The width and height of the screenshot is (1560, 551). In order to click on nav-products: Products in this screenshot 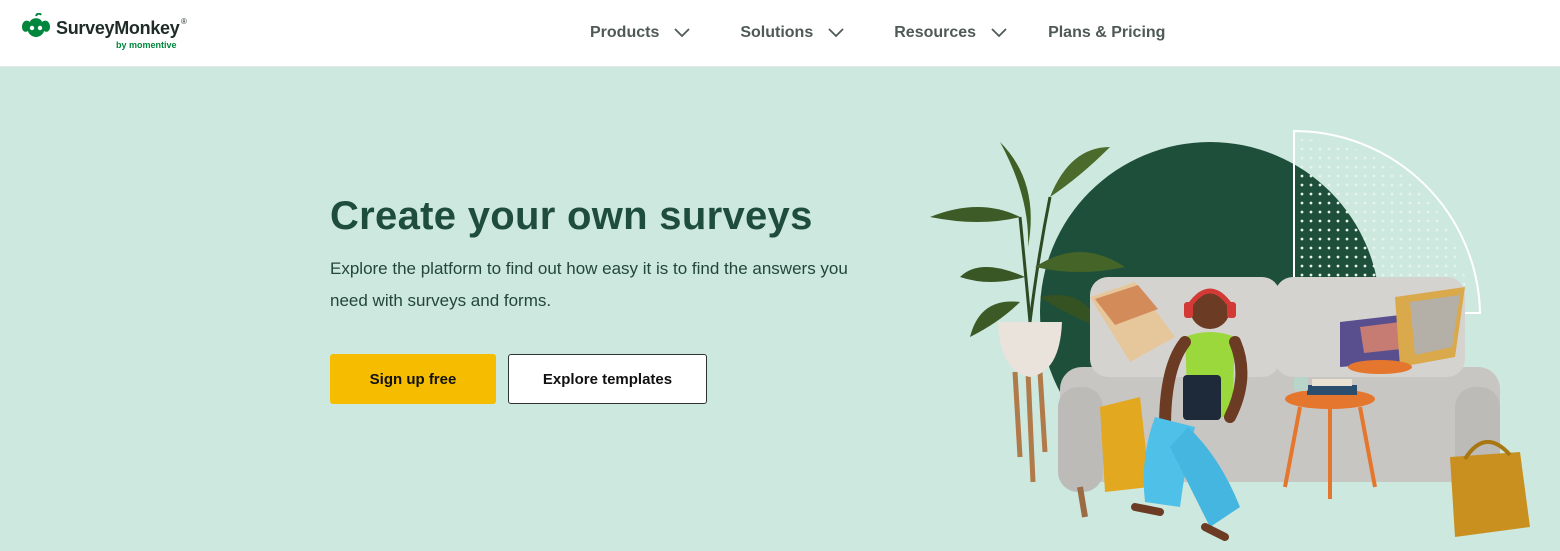, I will do `click(640, 33)`.